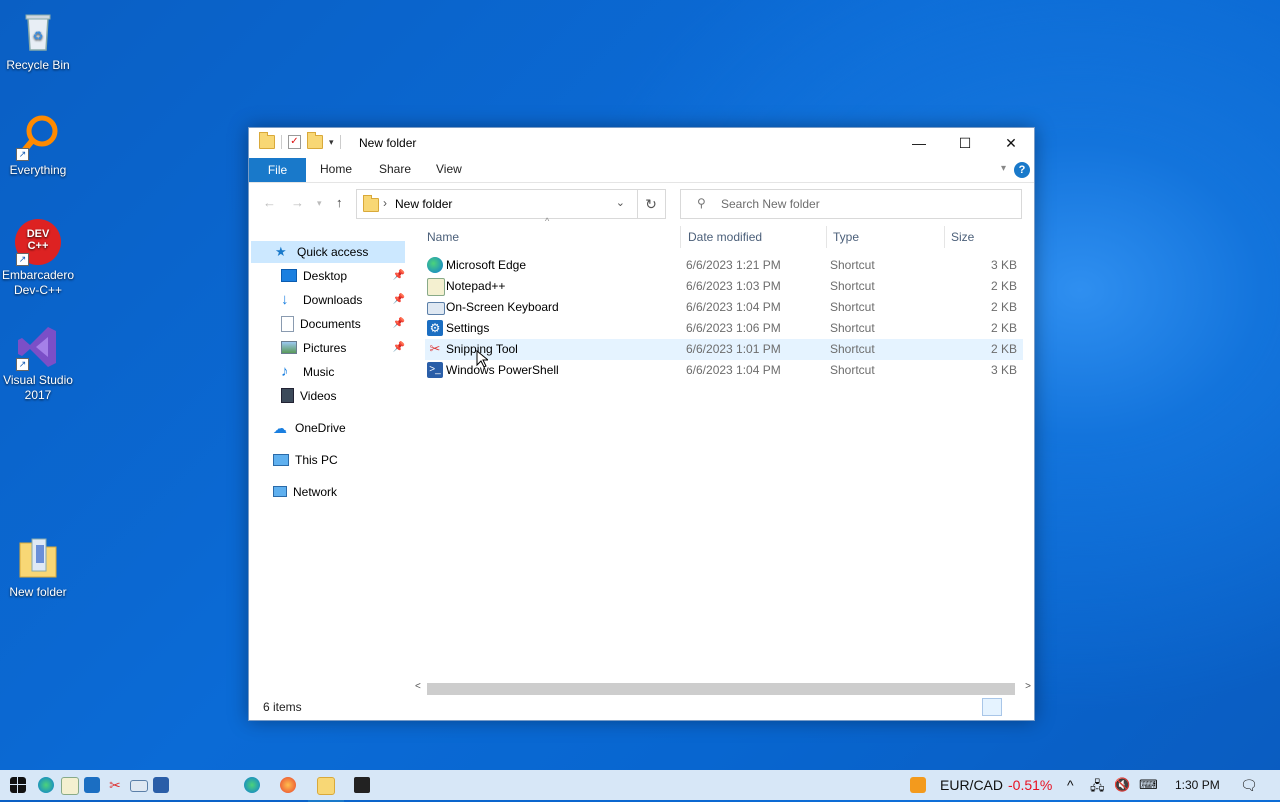 Image resolution: width=1280 pixels, height=802 pixels. Describe the element at coordinates (1011, 143) in the screenshot. I see `close-button: ✕` at that location.